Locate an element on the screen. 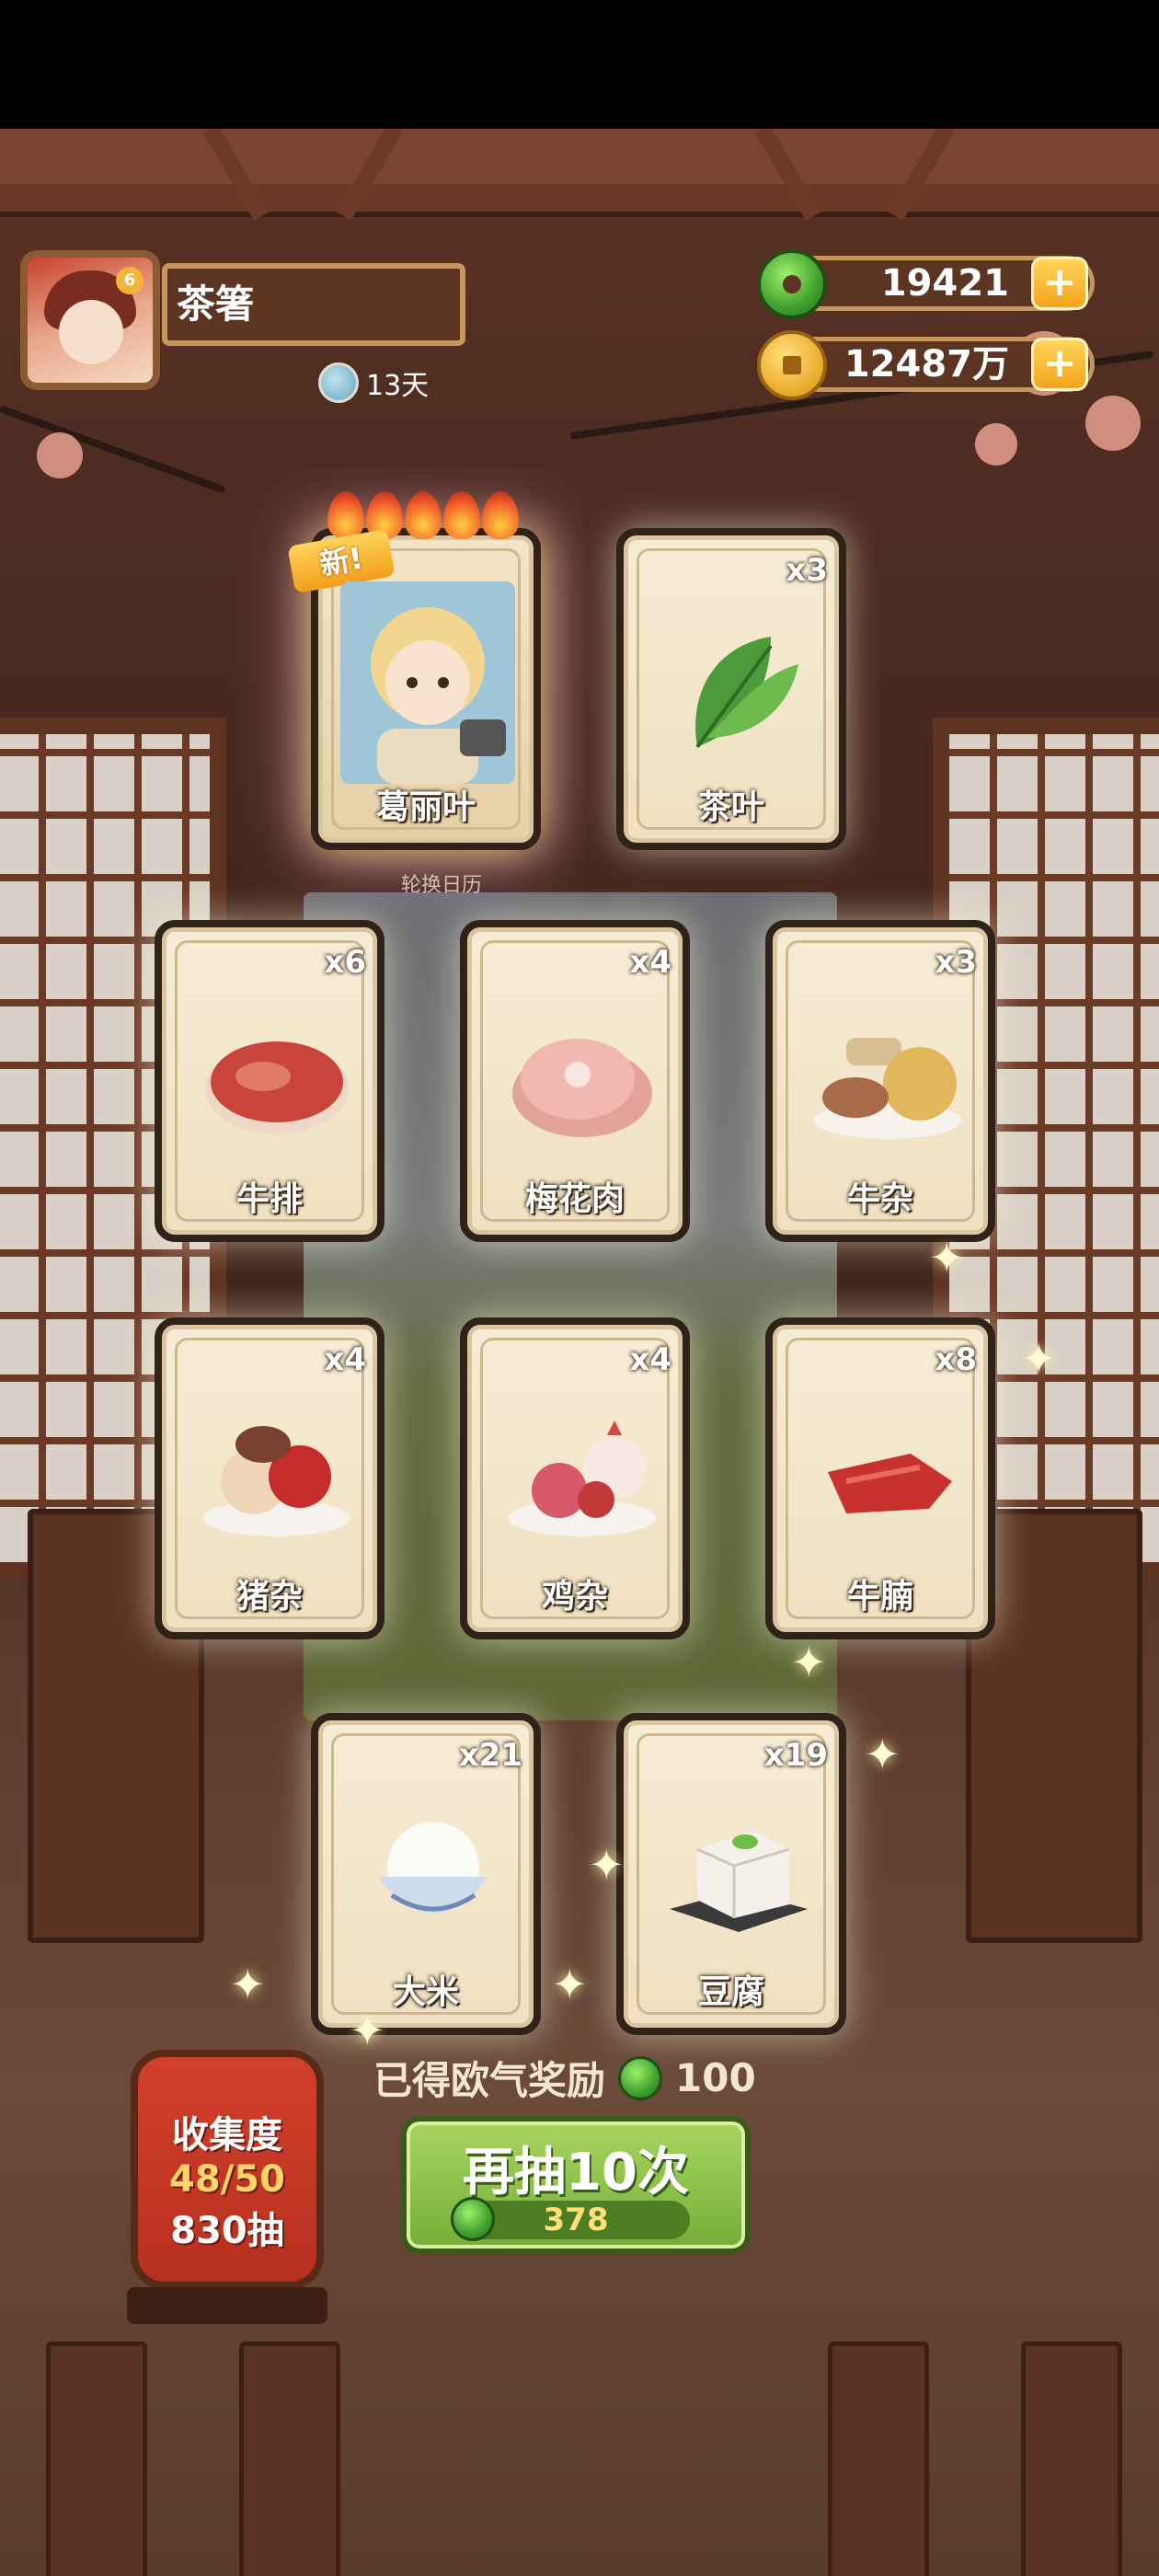 Image resolution: width=1159 pixels, height=2576 pixels. roof-beam is located at coordinates (579, 159).